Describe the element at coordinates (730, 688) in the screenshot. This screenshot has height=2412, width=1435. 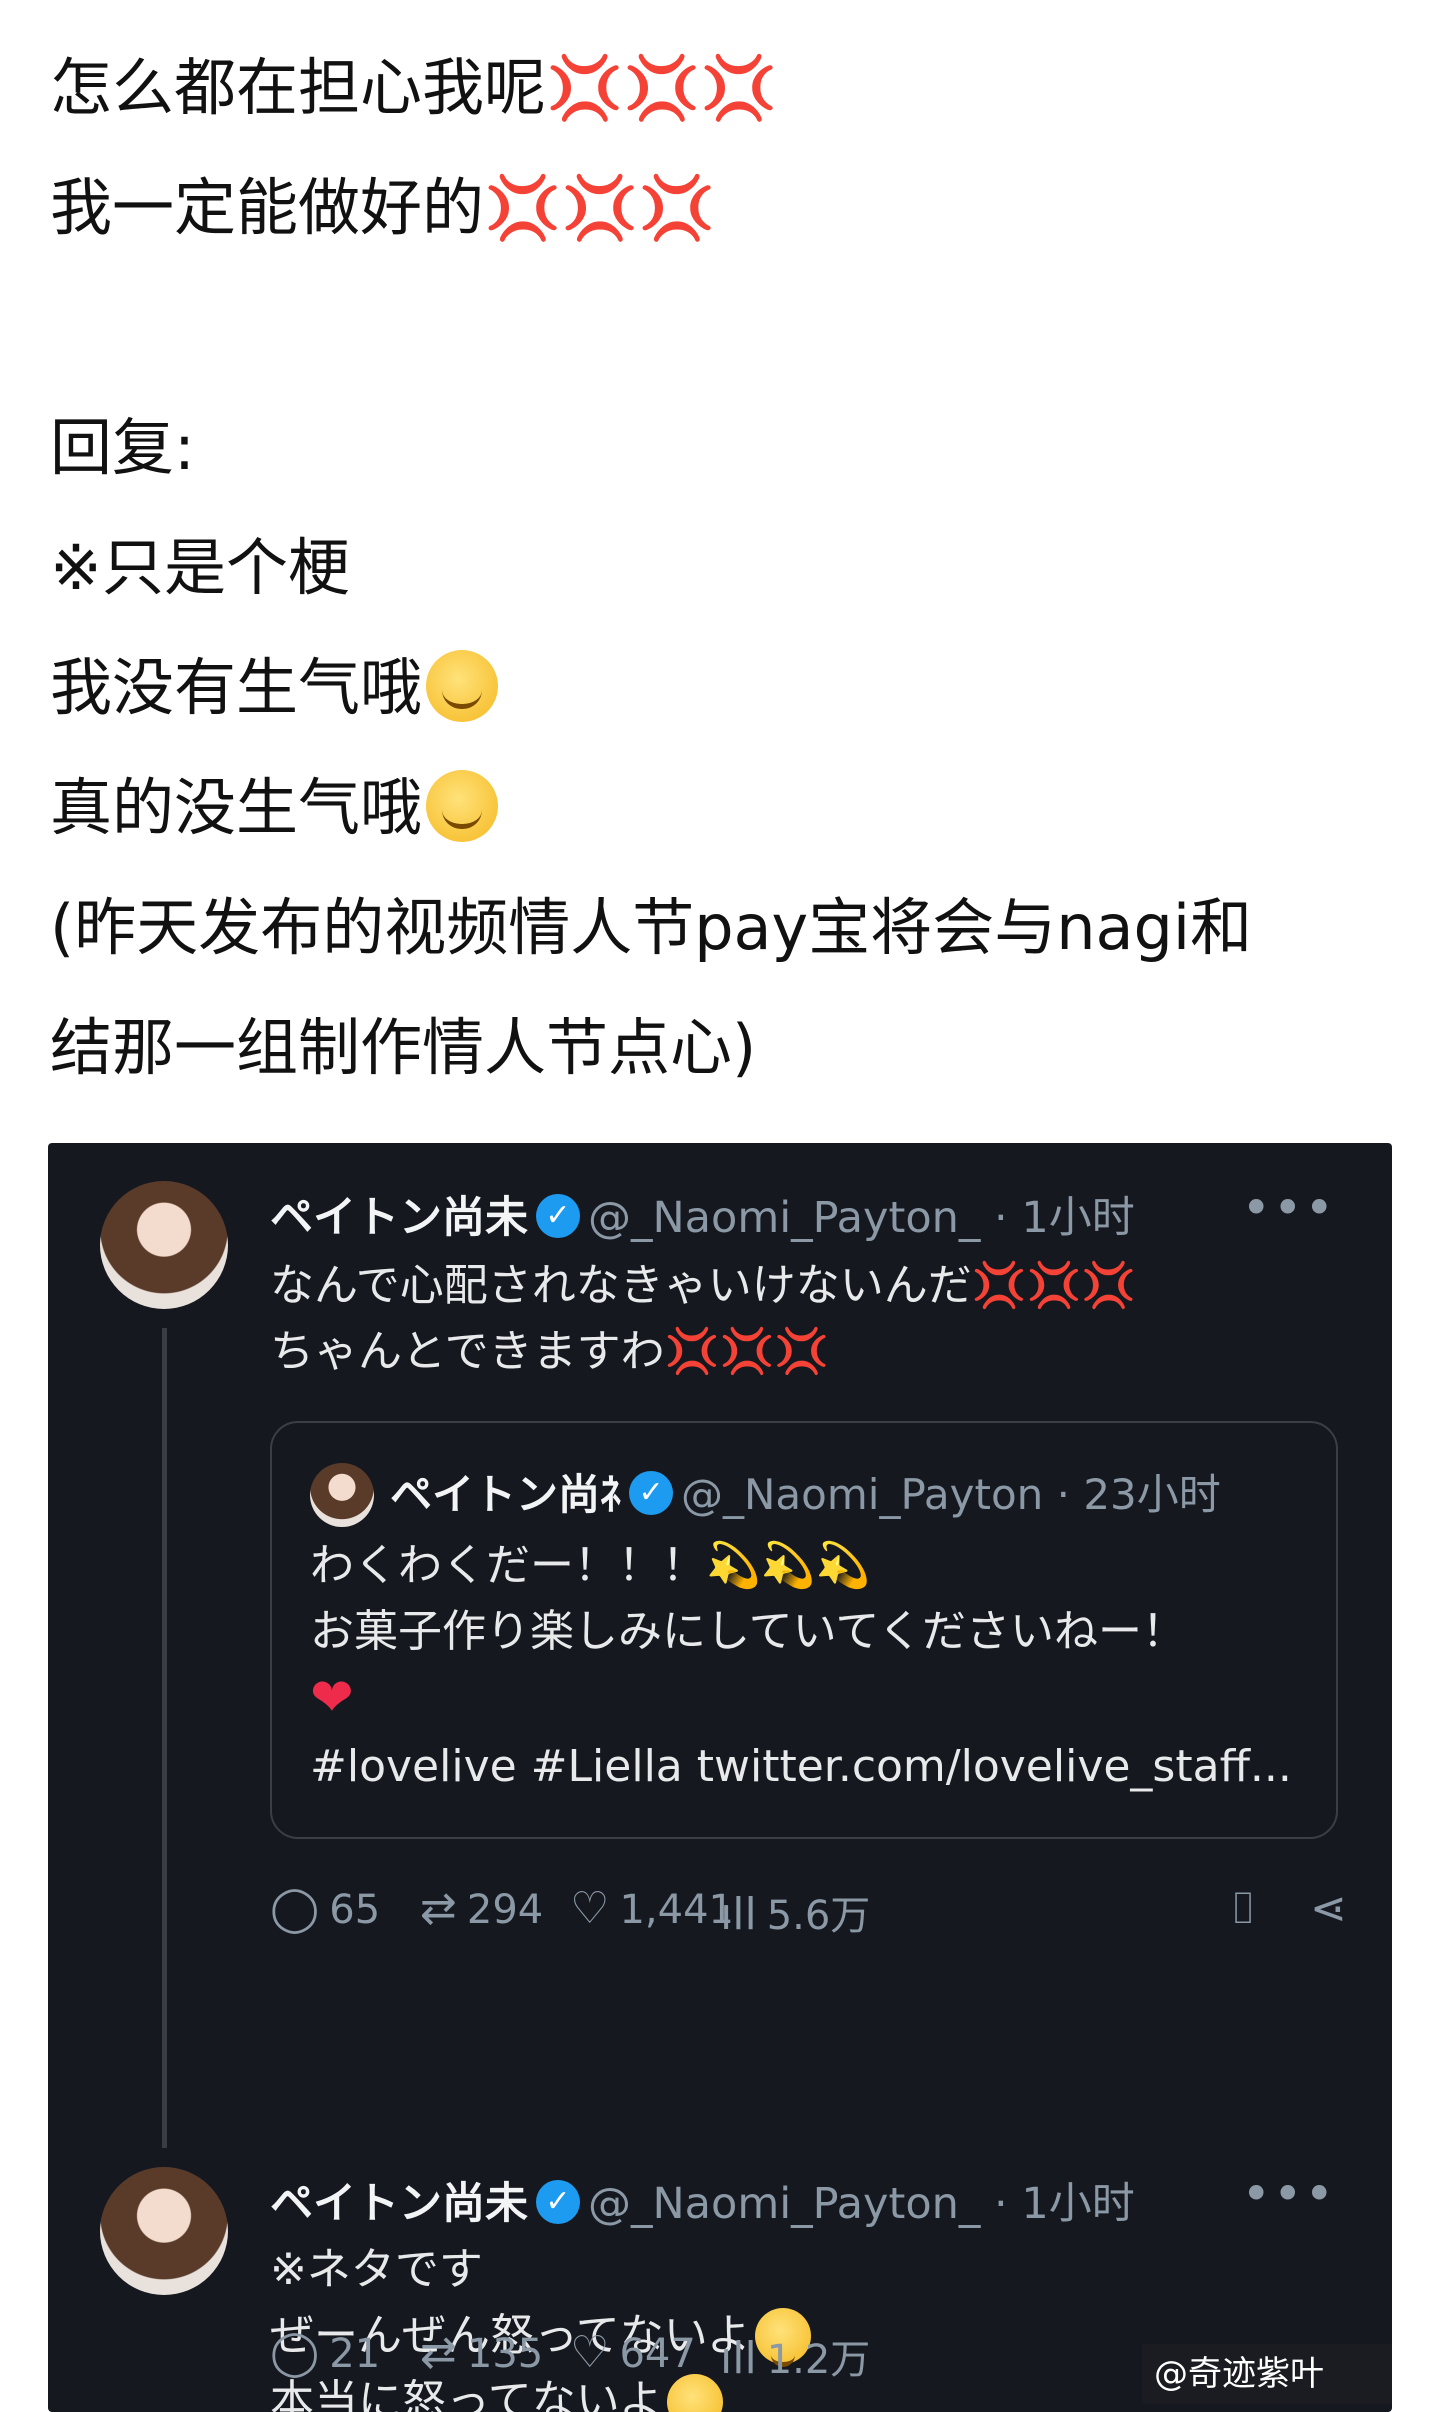
I see `post-line-not-angry: 我没有生气哦` at that location.